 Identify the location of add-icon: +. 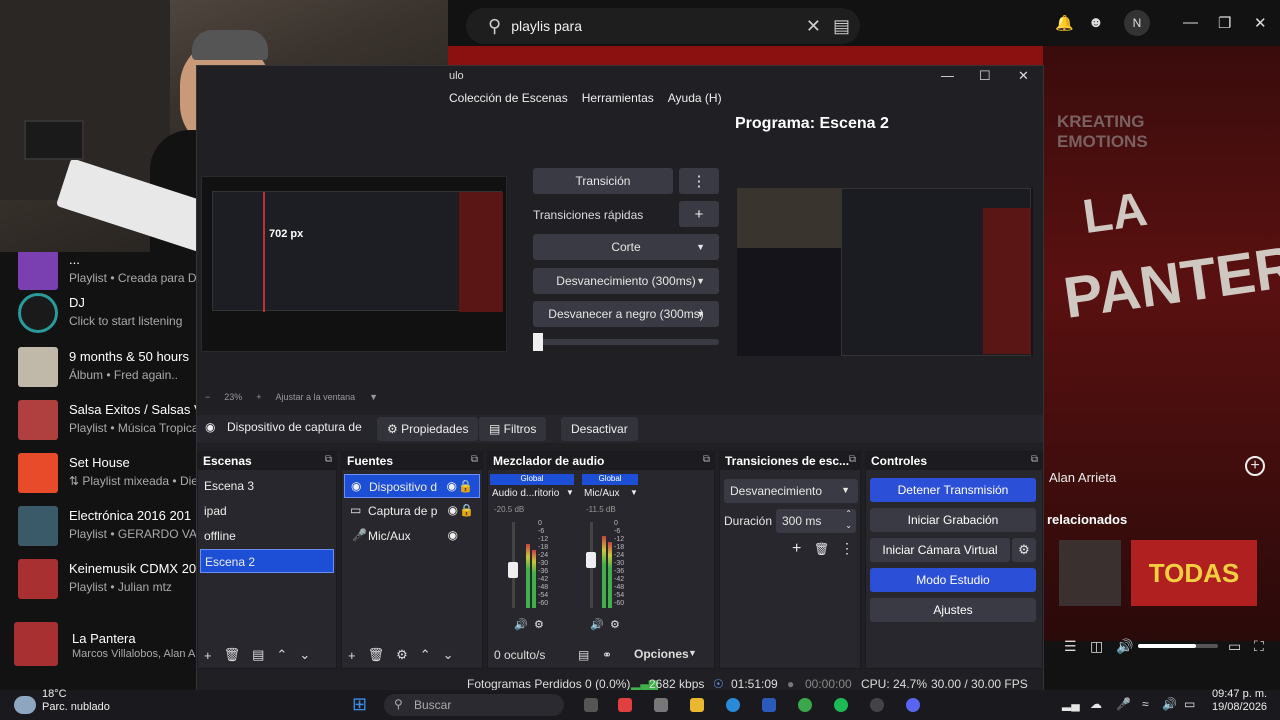
(796, 549).